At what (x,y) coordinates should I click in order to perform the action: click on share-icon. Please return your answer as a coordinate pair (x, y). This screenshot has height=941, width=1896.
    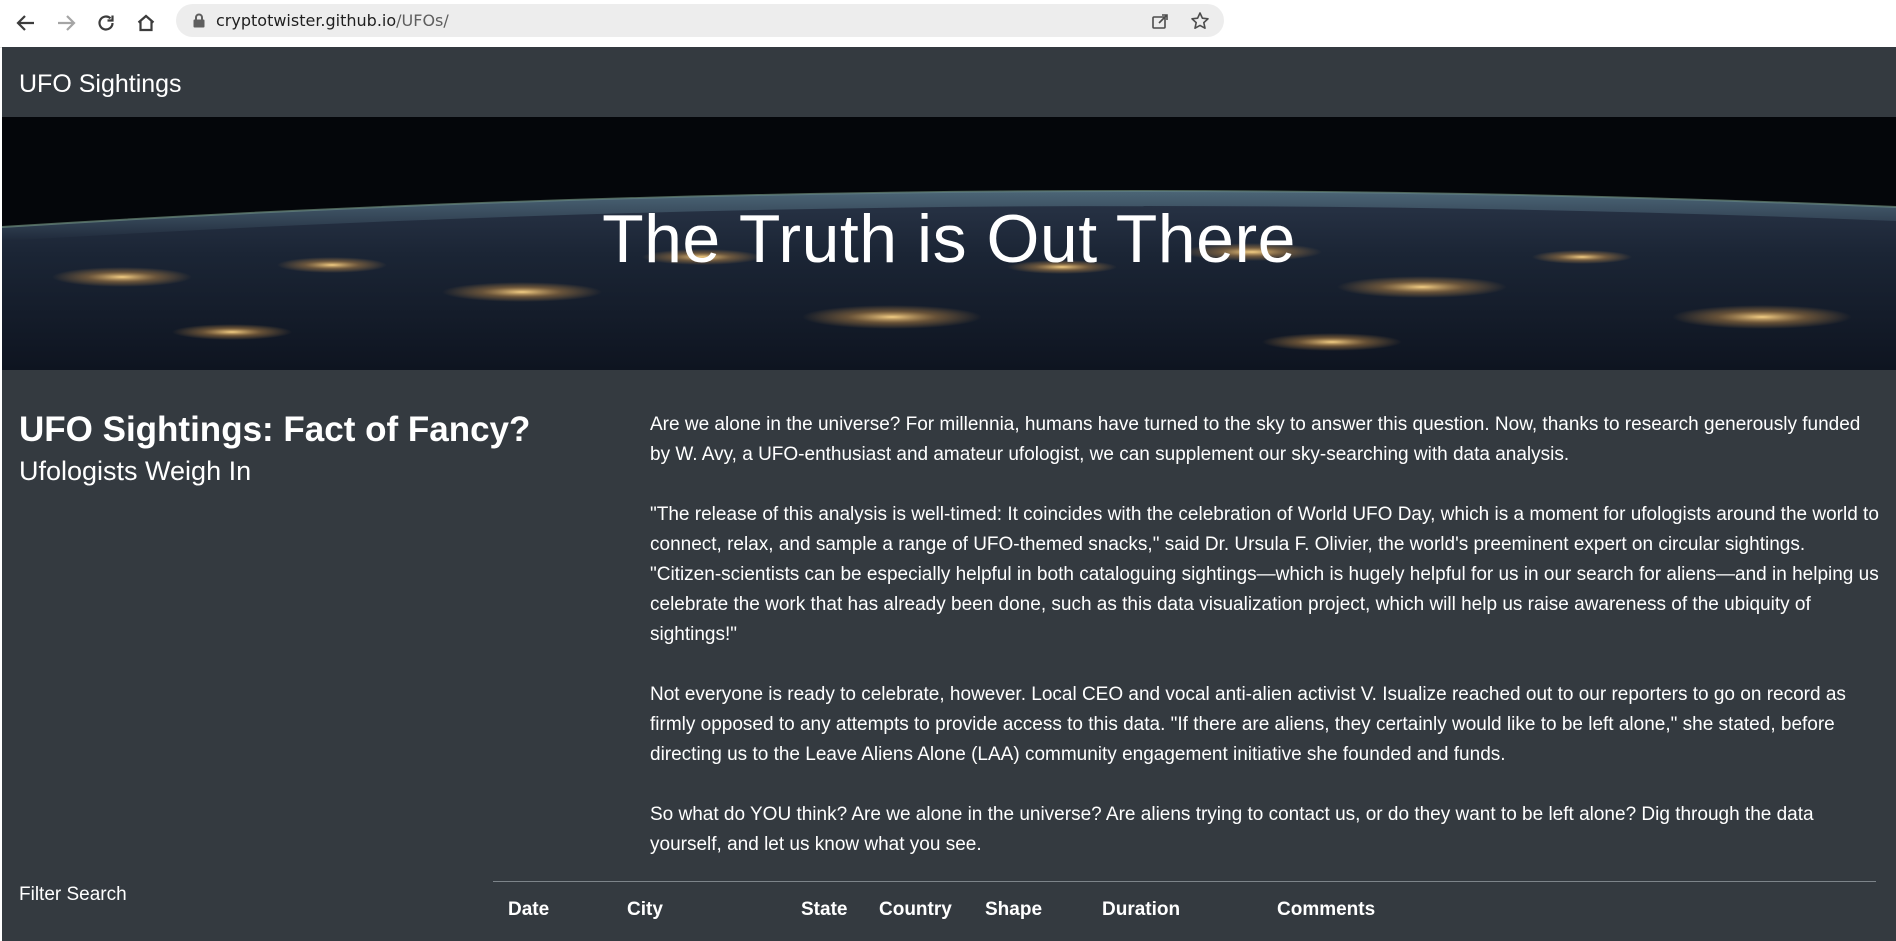
    Looking at the image, I should click on (1160, 21).